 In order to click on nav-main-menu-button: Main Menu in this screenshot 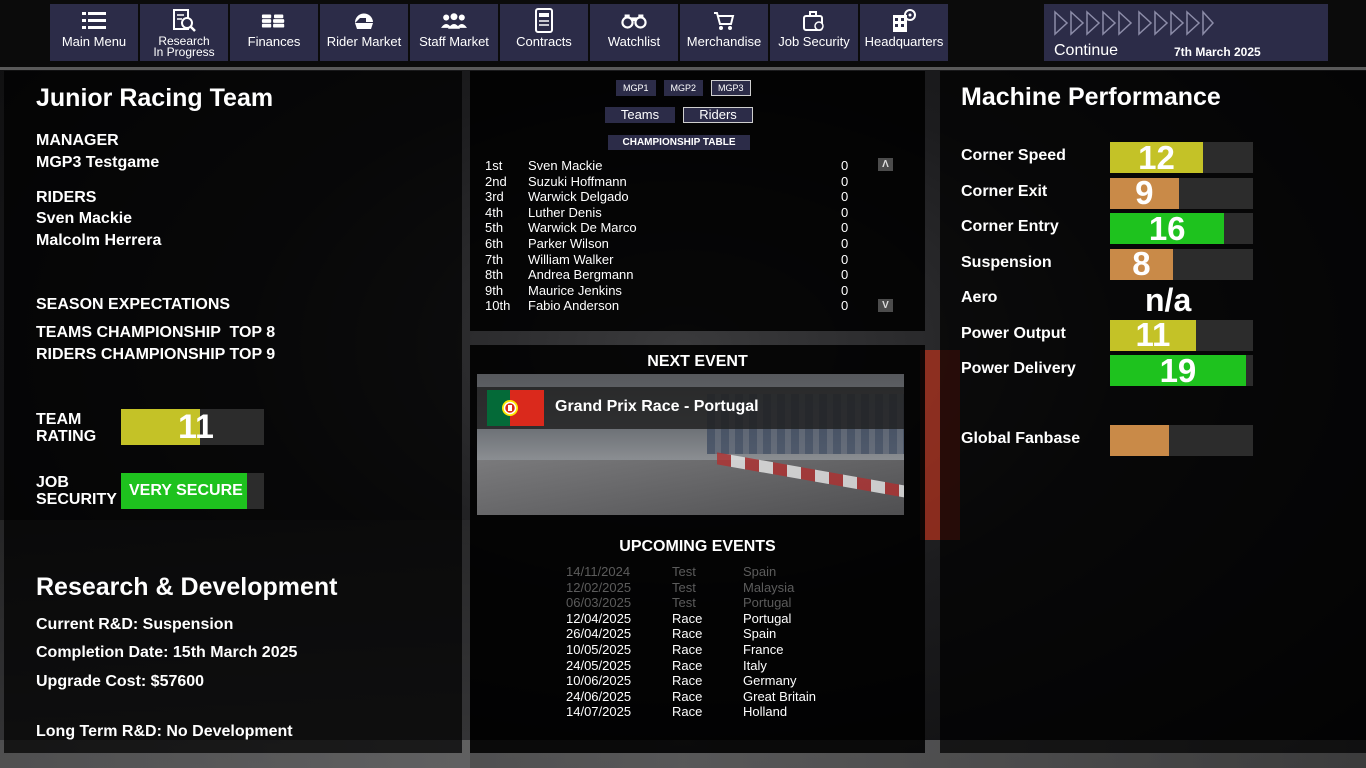, I will do `click(94, 32)`.